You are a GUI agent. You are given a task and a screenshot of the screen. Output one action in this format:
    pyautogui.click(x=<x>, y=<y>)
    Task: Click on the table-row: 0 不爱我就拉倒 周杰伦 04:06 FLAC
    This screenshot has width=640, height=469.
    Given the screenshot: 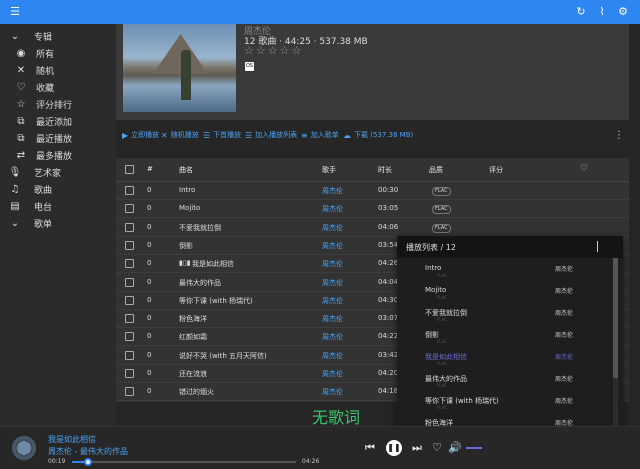 What is the action you would take?
    pyautogui.click(x=372, y=228)
    